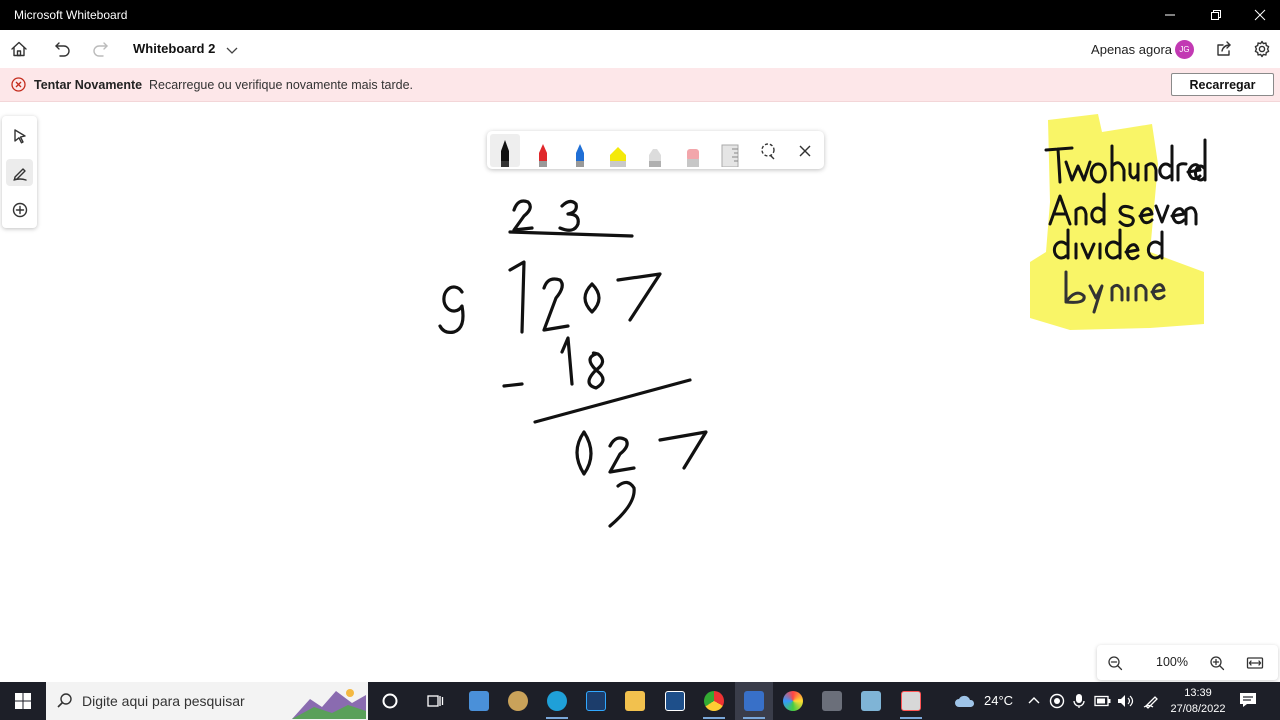  Describe the element at coordinates (1198, 693) in the screenshot. I see `clock-time: 13:39` at that location.